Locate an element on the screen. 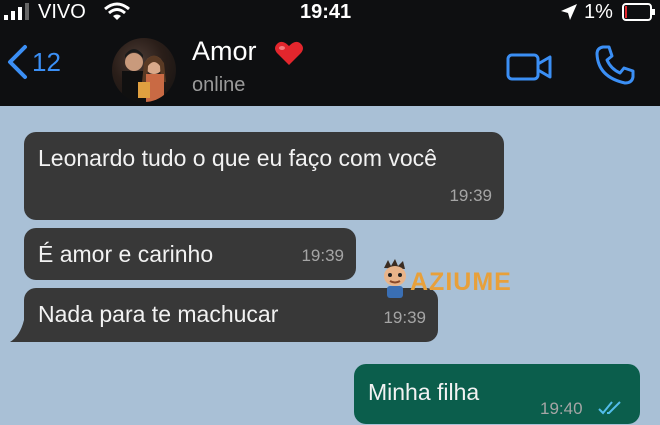  message-bubble-outgoing: Minha filha 19:40 is located at coordinates (497, 394).